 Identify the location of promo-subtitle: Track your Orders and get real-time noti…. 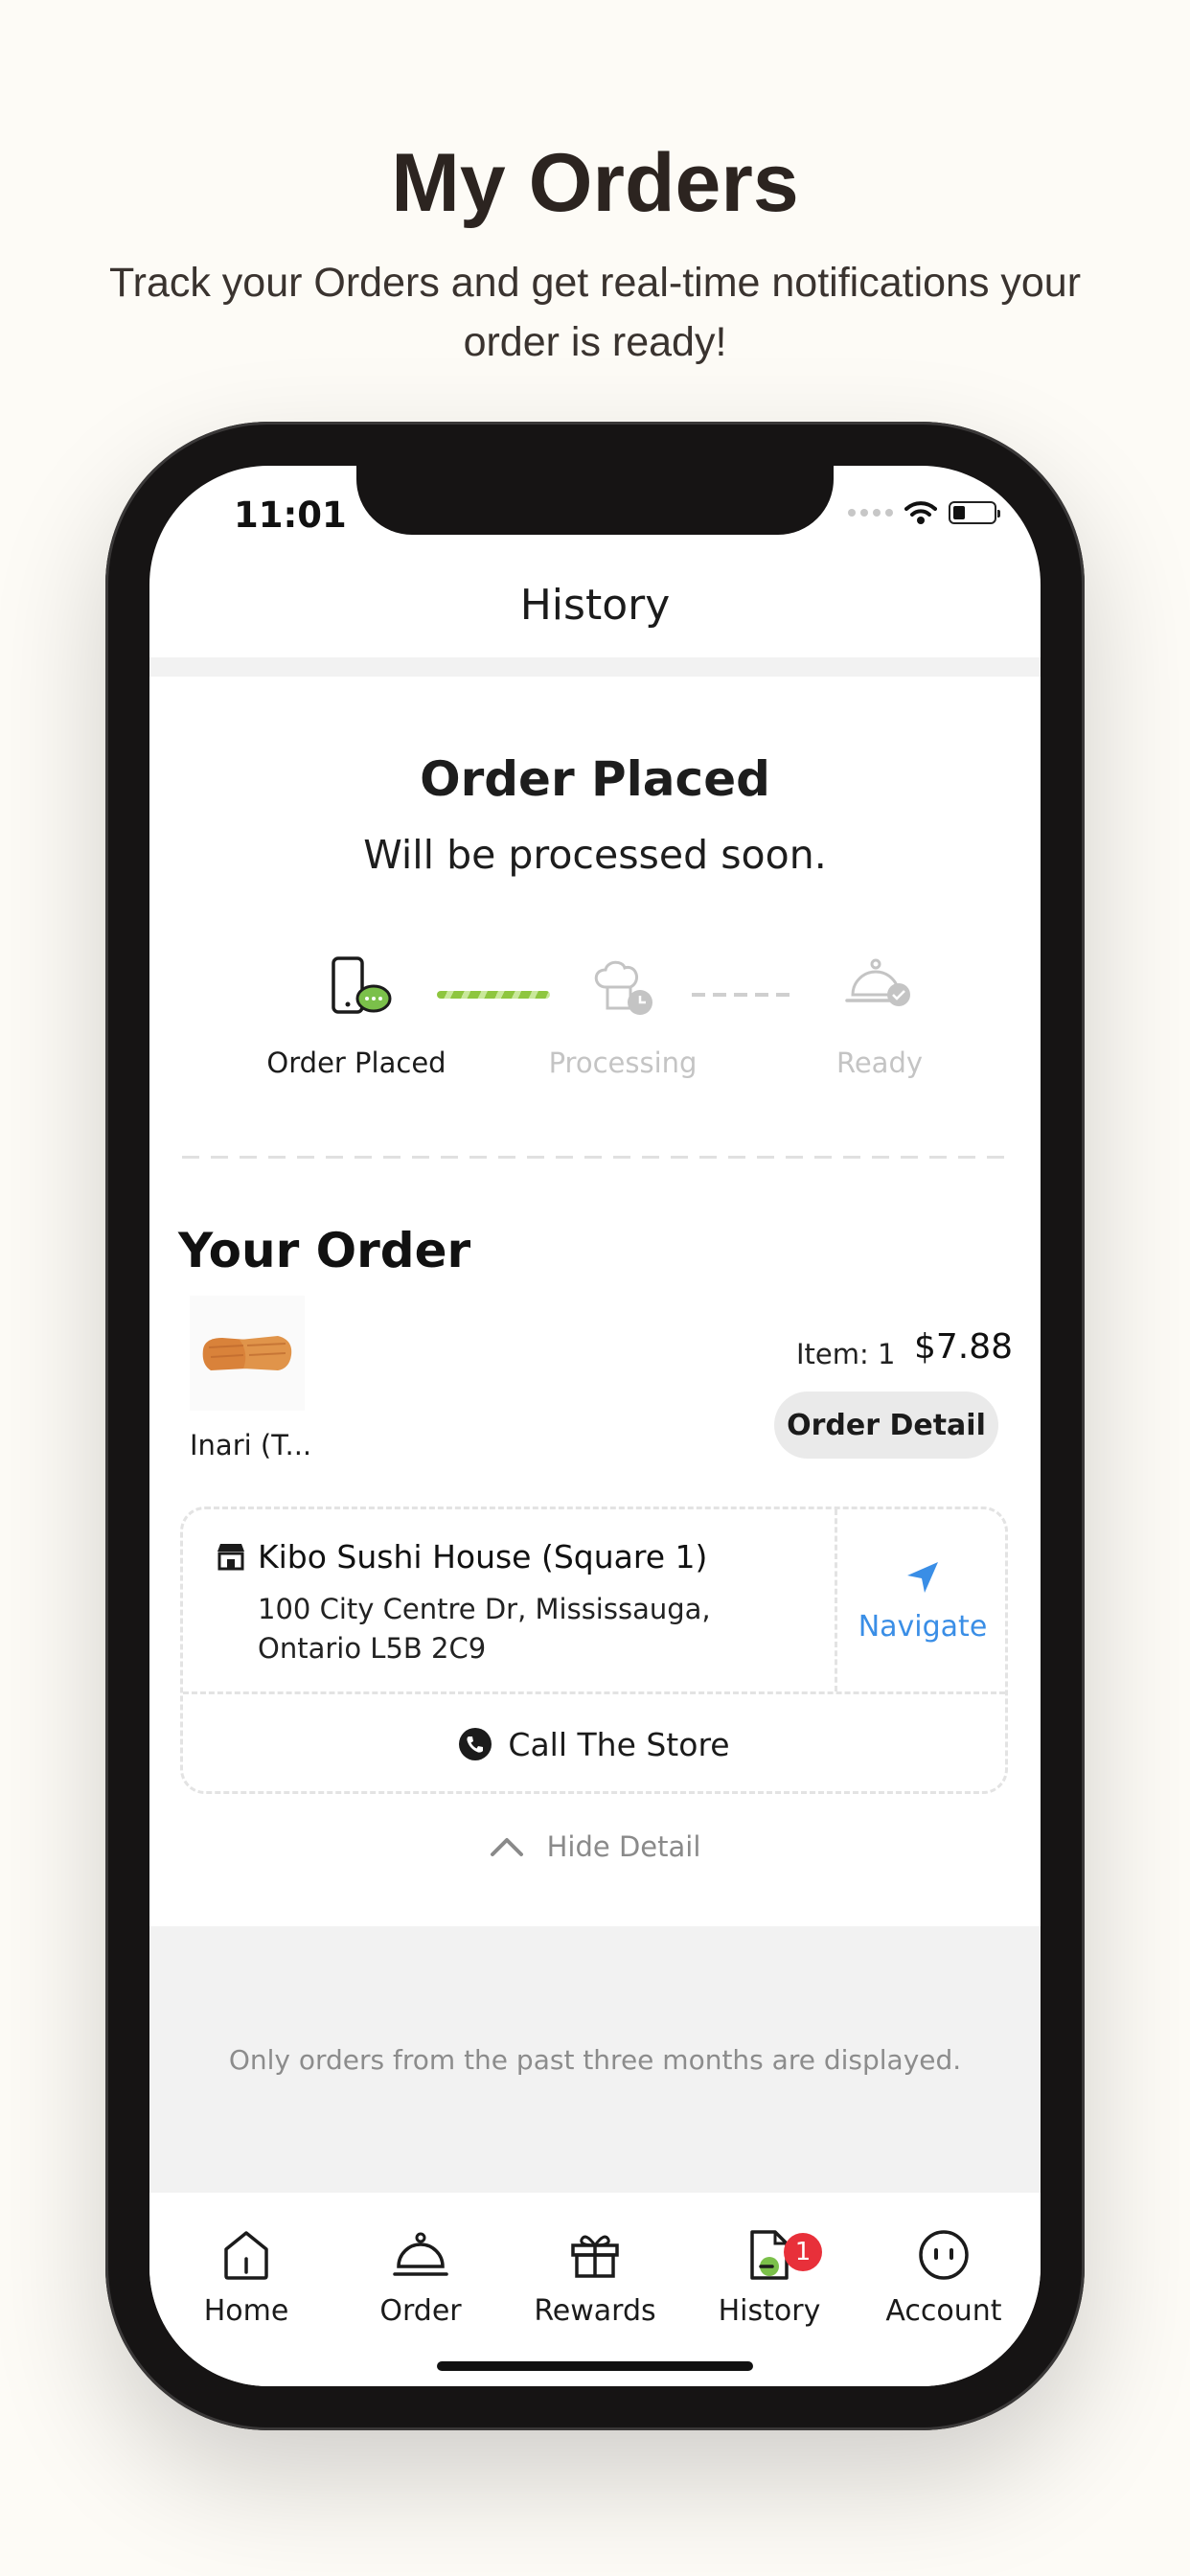
(595, 312).